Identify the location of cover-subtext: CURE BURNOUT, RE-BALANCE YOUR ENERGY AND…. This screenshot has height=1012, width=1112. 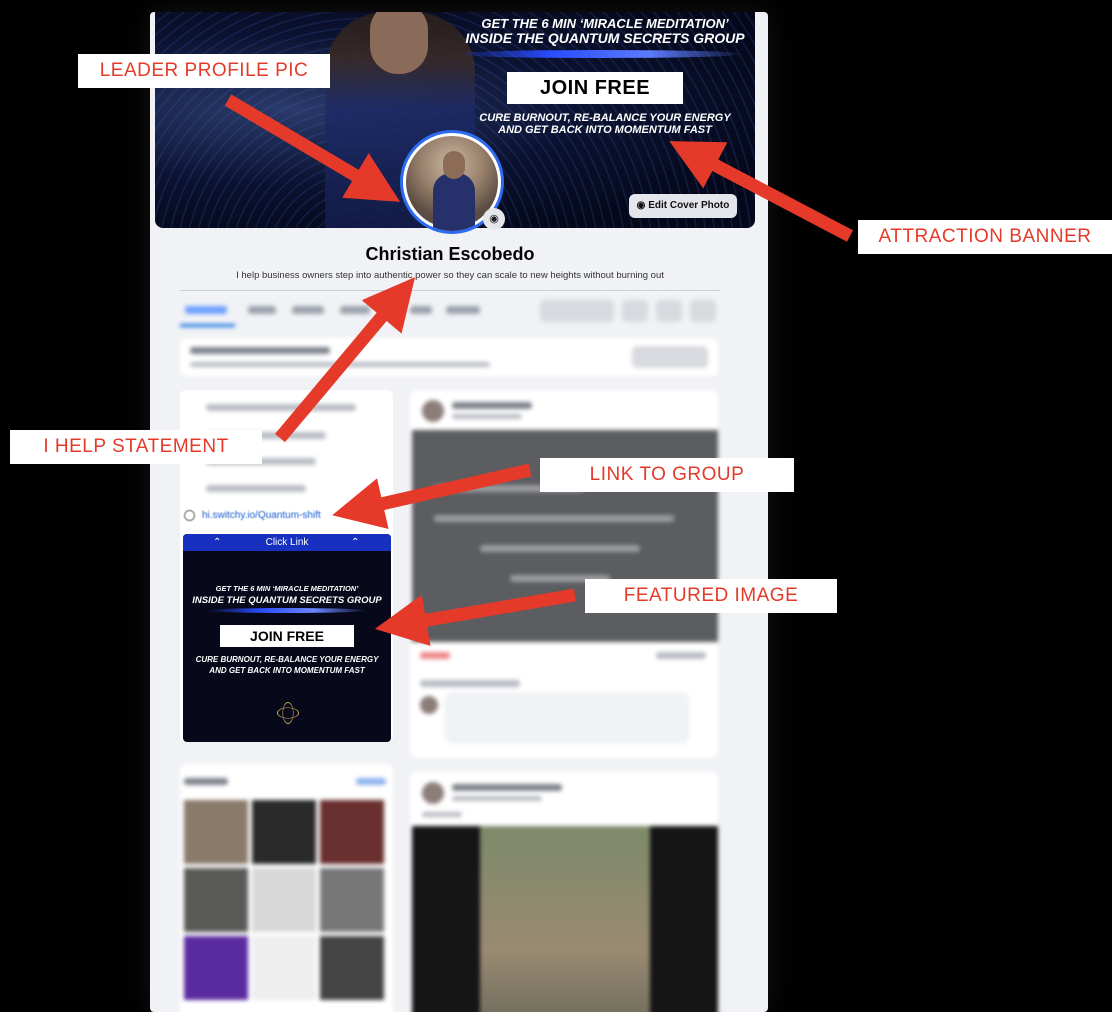
(605, 124).